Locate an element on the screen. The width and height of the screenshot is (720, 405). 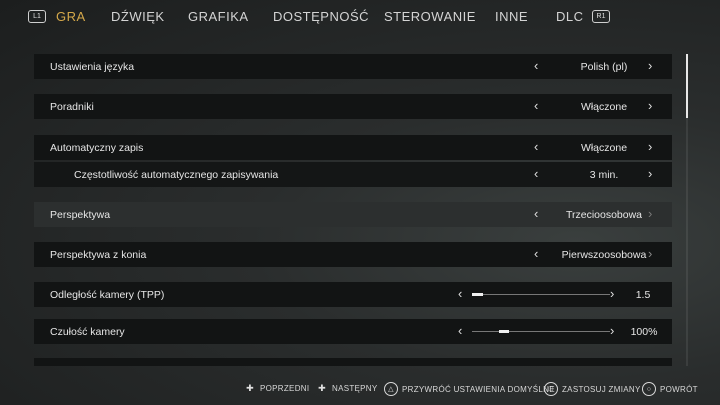
hint-next: ✚ NASTĘPNY is located at coordinates (347, 388).